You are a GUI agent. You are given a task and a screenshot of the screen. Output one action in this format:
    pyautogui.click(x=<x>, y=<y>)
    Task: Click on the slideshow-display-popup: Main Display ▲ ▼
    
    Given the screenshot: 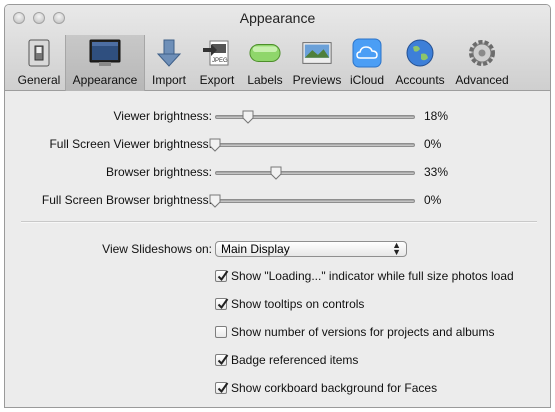 What is the action you would take?
    pyautogui.click(x=311, y=249)
    